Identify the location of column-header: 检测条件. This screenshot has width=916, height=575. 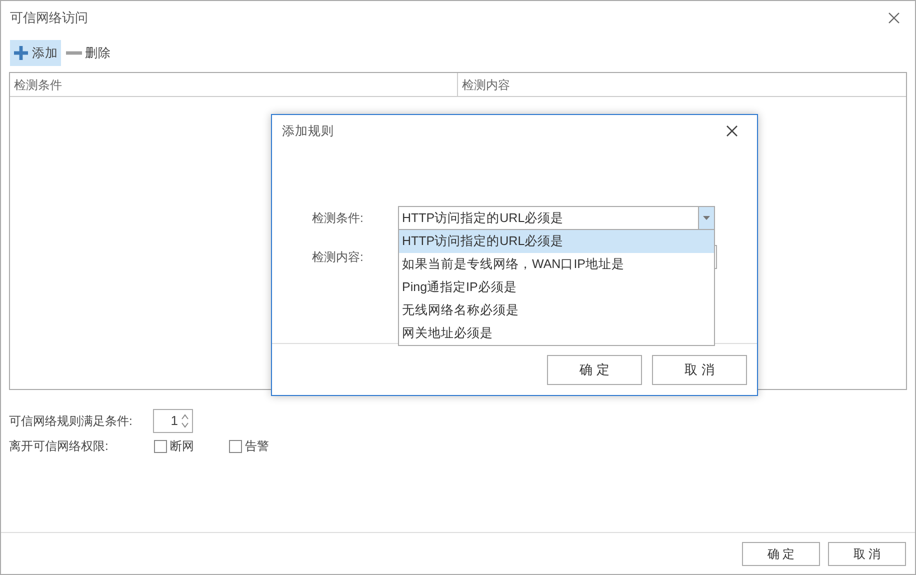
(234, 84).